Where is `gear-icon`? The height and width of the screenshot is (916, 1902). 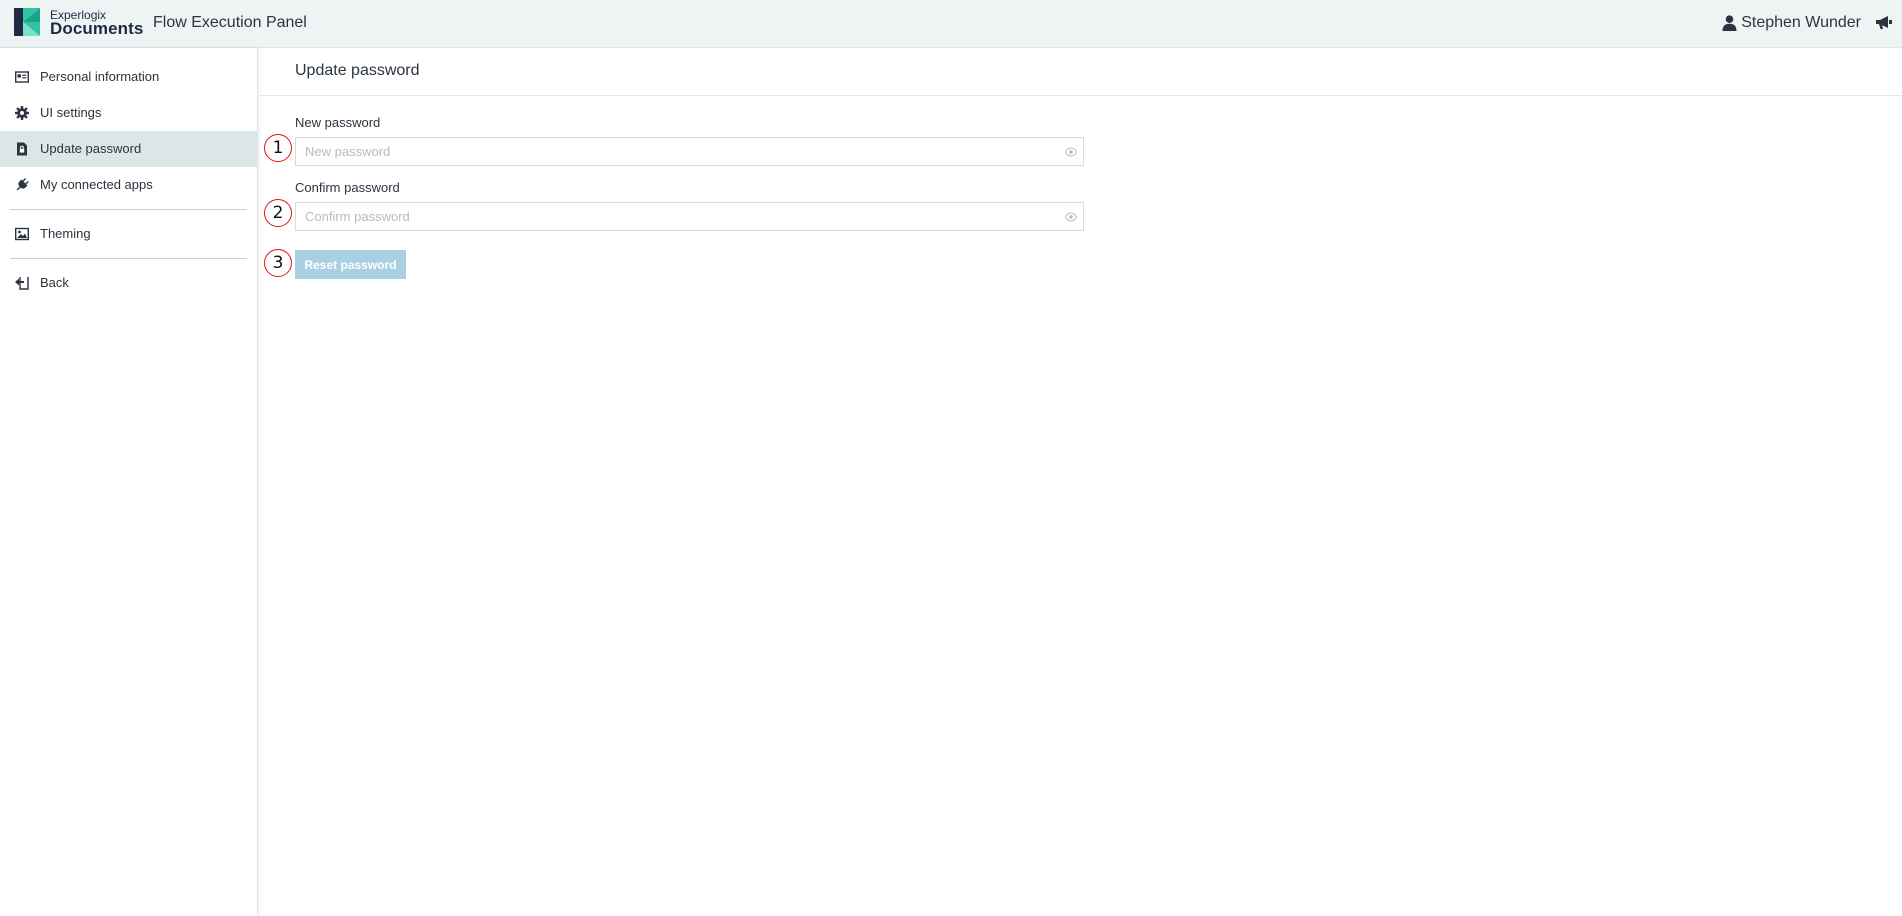 gear-icon is located at coordinates (22, 113).